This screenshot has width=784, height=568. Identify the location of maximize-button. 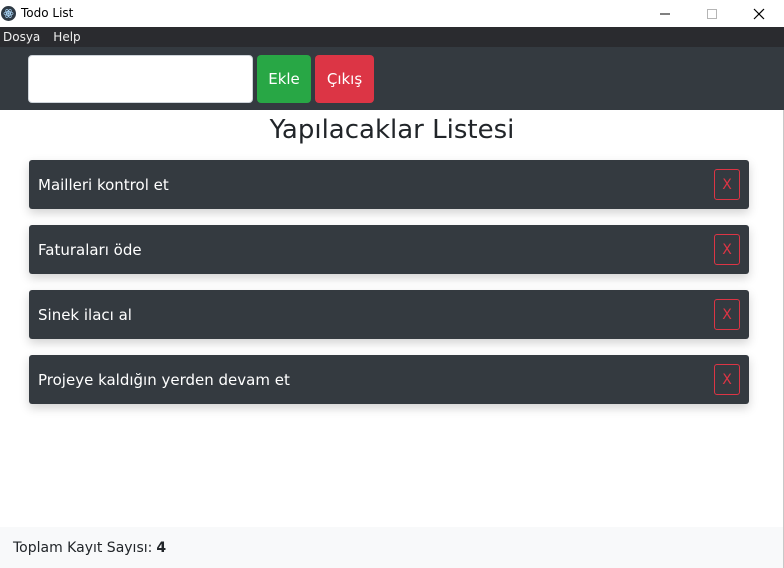
(712, 13).